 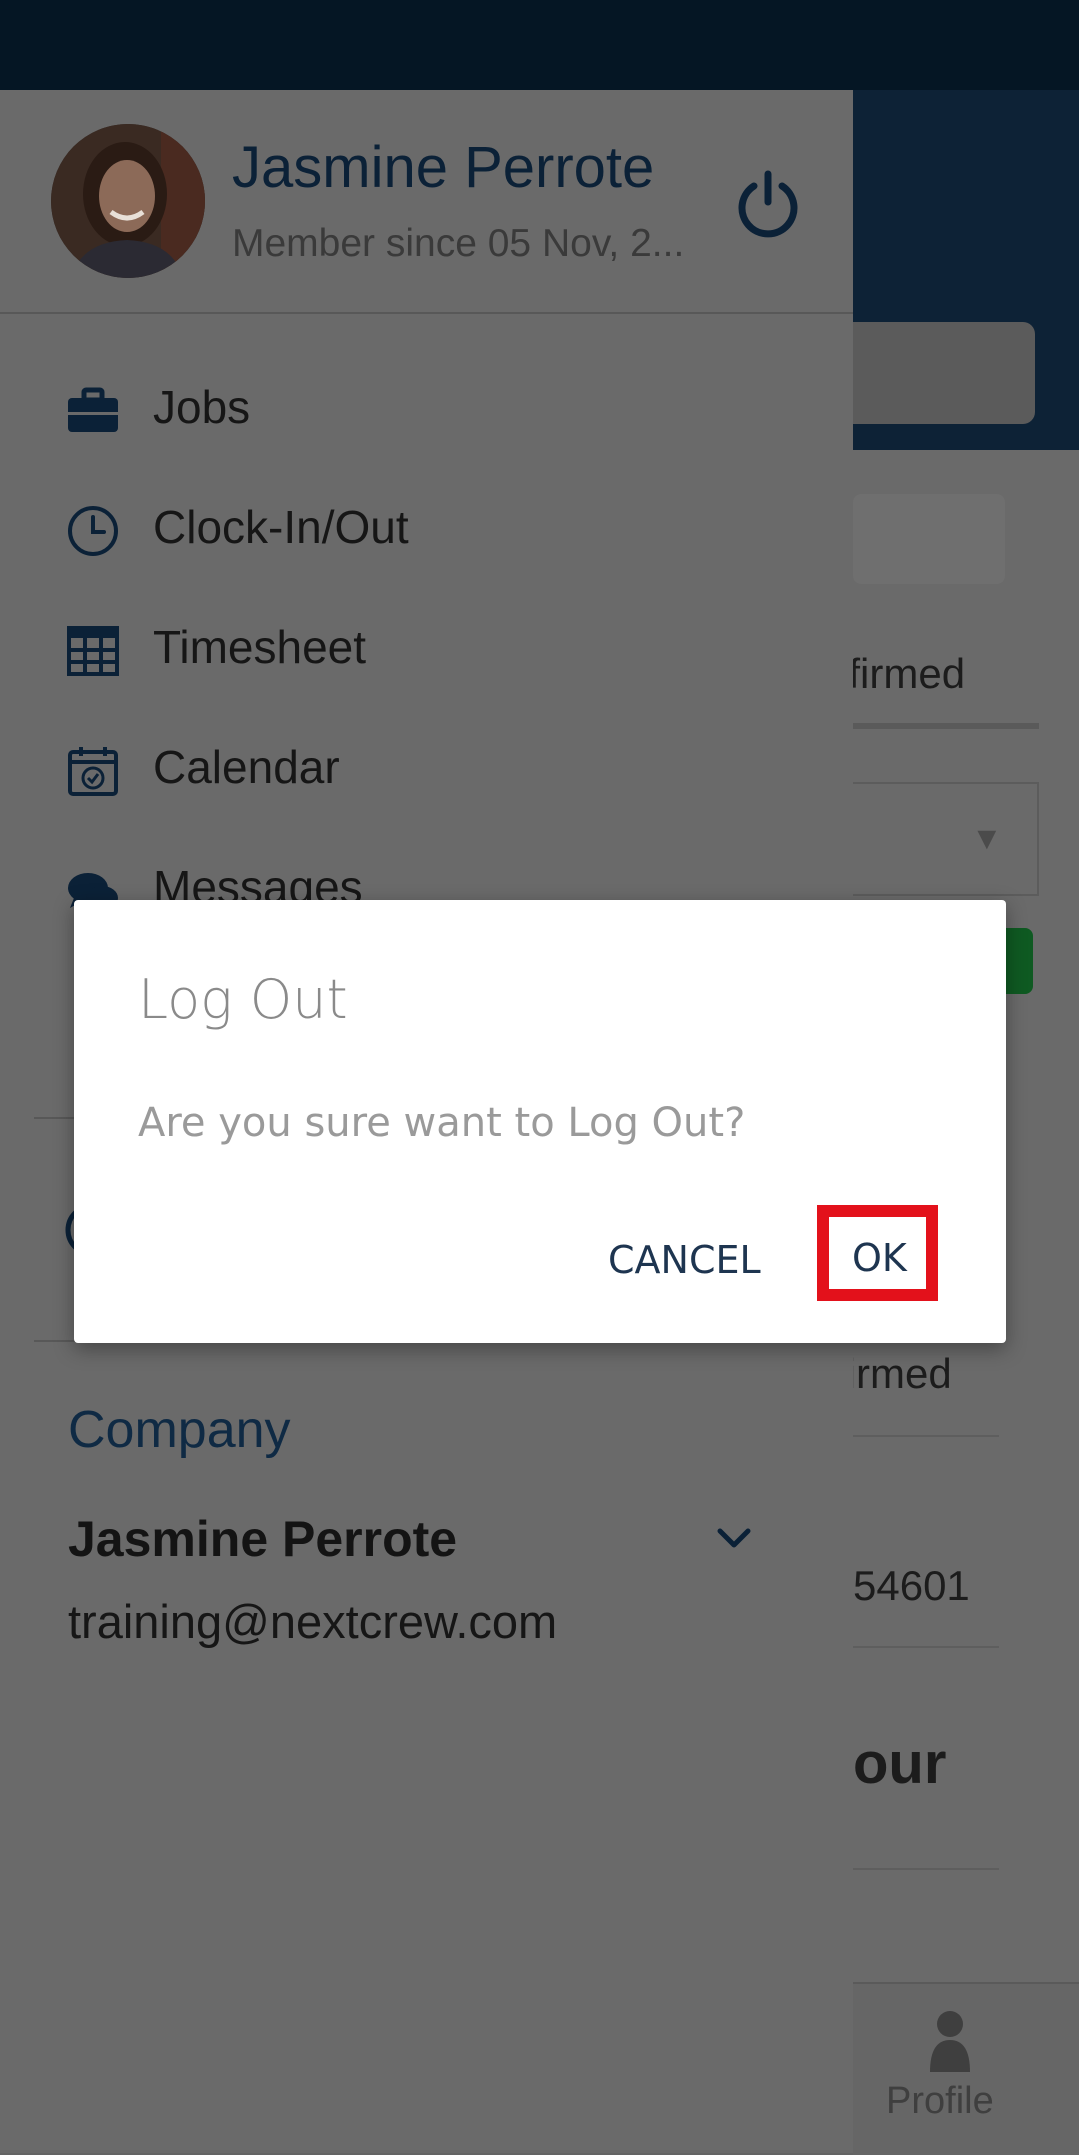 What do you see at coordinates (946, 726) in the screenshot?
I see `background-tab-indicator` at bounding box center [946, 726].